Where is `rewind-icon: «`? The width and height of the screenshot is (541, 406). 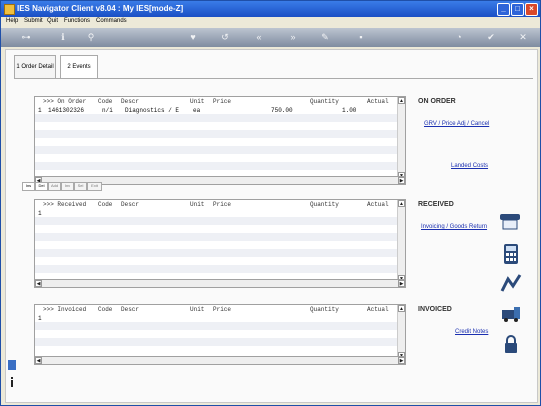
rewind-icon: « is located at coordinates (259, 37).